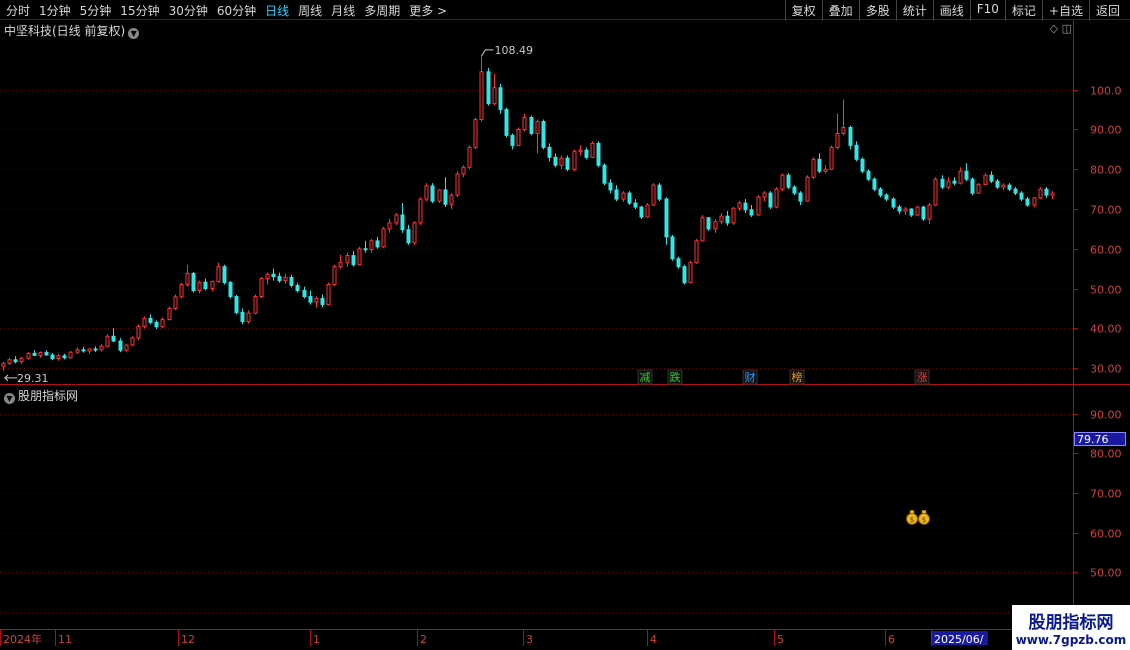  What do you see at coordinates (423, 639) in the screenshot?
I see `date-label: 2` at bounding box center [423, 639].